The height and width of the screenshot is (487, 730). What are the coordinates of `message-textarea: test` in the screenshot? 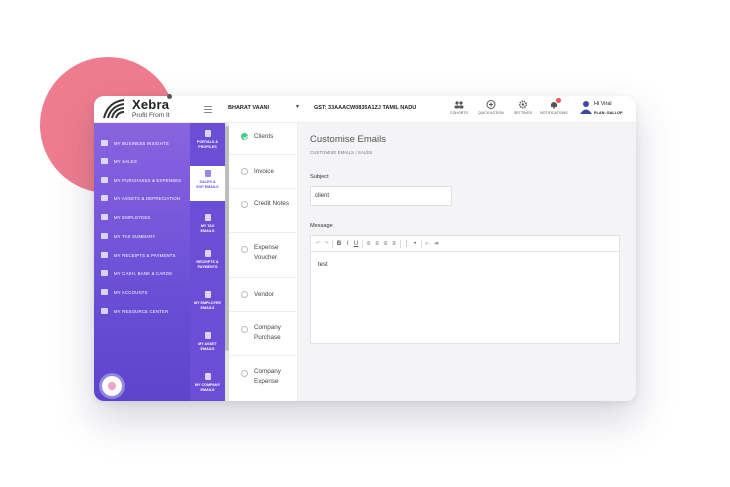 It's located at (465, 260).